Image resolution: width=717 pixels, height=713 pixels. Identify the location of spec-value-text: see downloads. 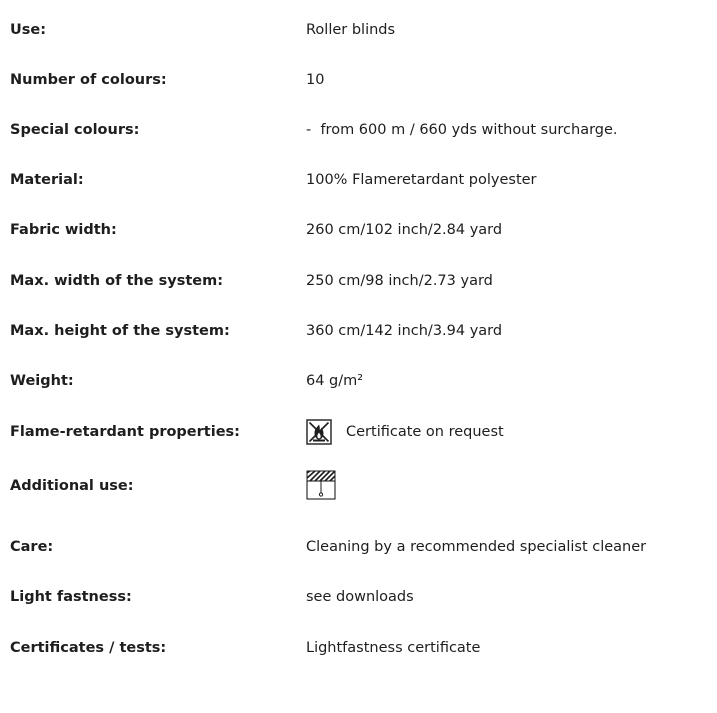
(360, 597).